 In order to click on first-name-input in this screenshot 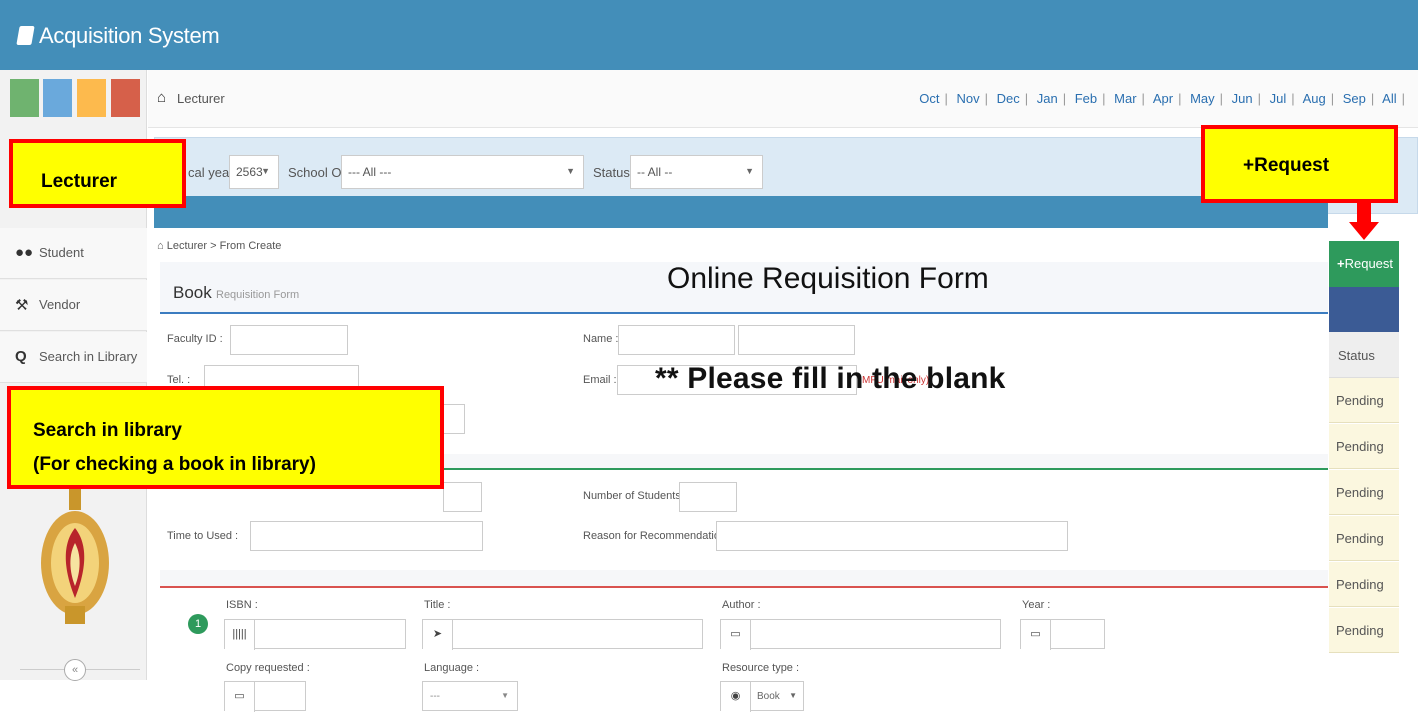, I will do `click(676, 340)`.